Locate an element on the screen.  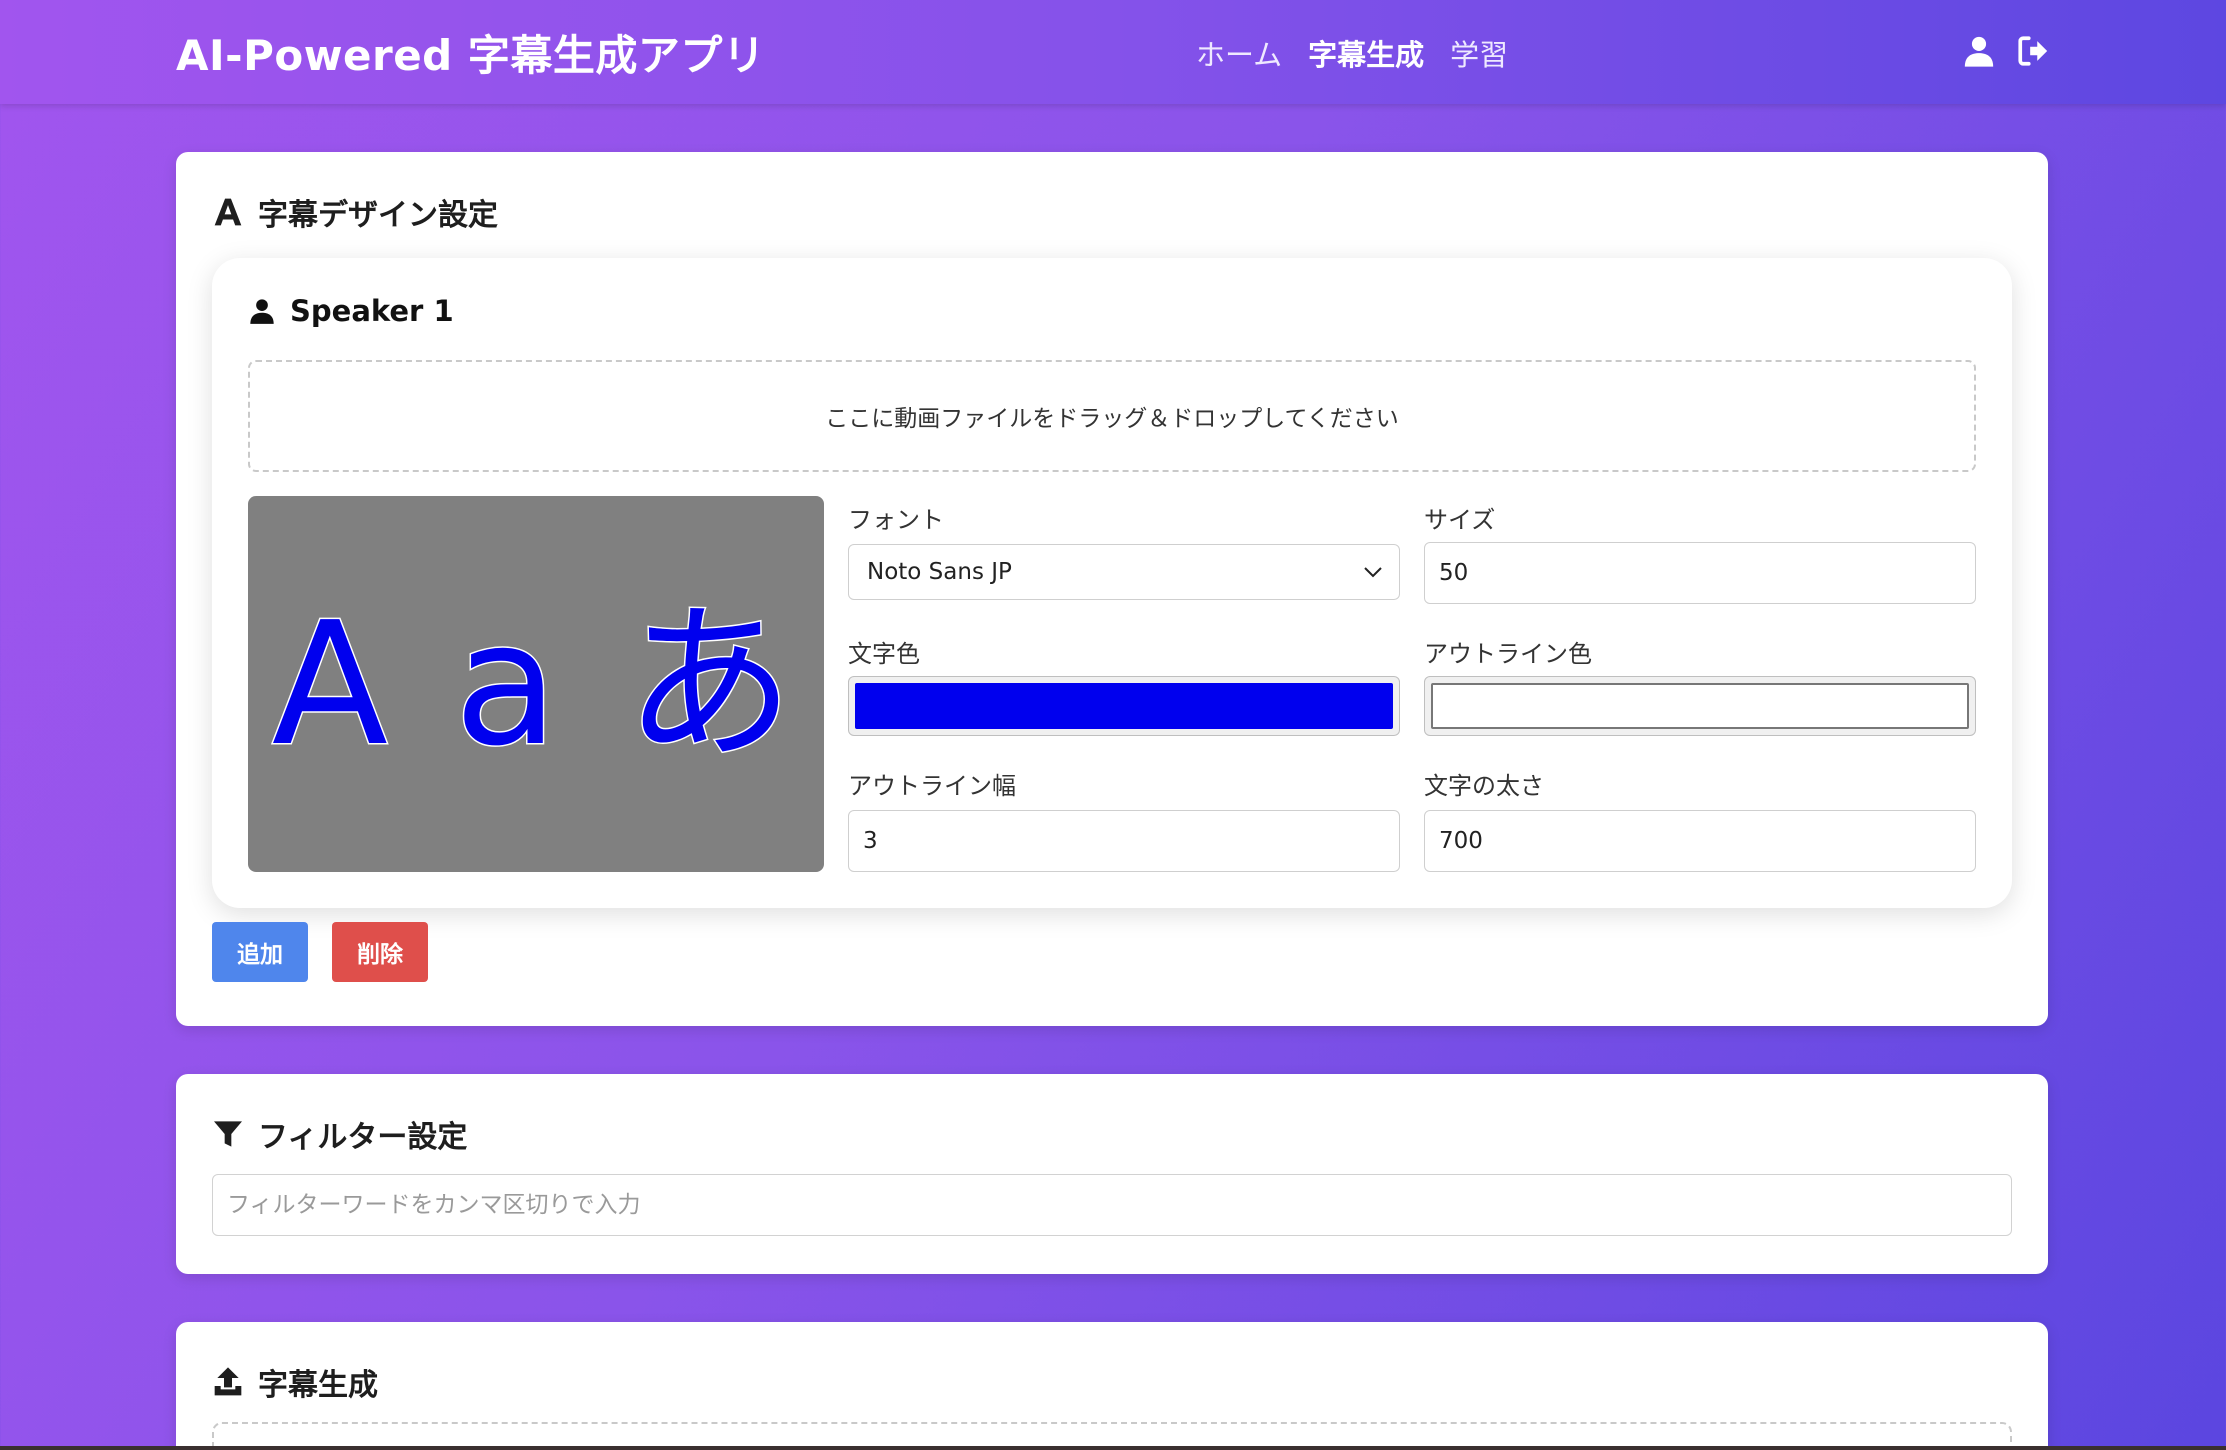
design-card-header: 字幕デザイン設定 is located at coordinates (355, 212).